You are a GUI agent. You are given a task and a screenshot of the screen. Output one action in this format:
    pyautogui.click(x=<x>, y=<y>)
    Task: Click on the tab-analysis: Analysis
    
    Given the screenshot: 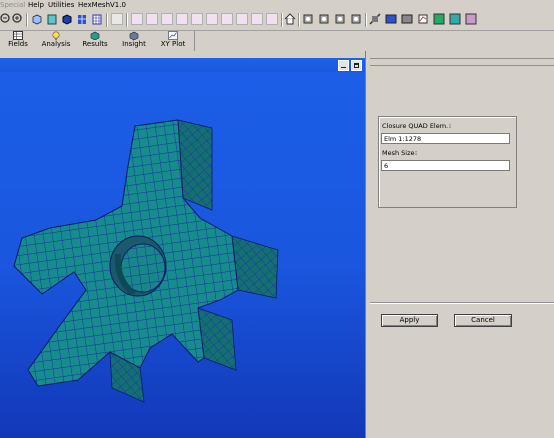 What is the action you would take?
    pyautogui.click(x=56, y=41)
    